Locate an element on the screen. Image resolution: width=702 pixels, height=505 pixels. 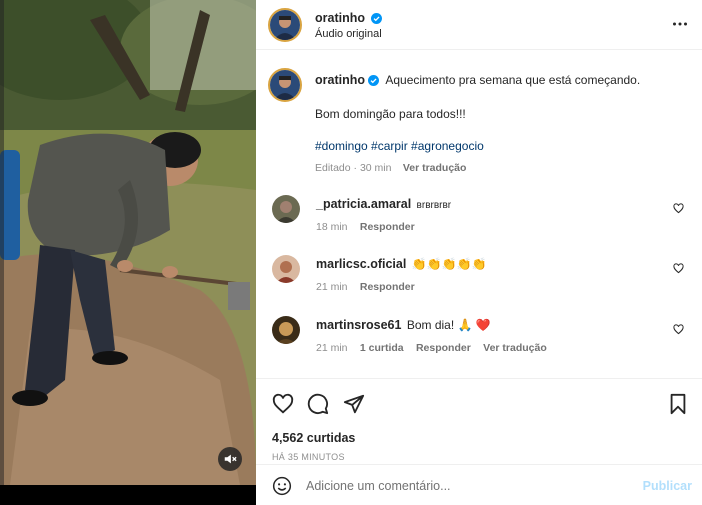
comment-text: 👏👏👏👏👏 is located at coordinates (449, 264).